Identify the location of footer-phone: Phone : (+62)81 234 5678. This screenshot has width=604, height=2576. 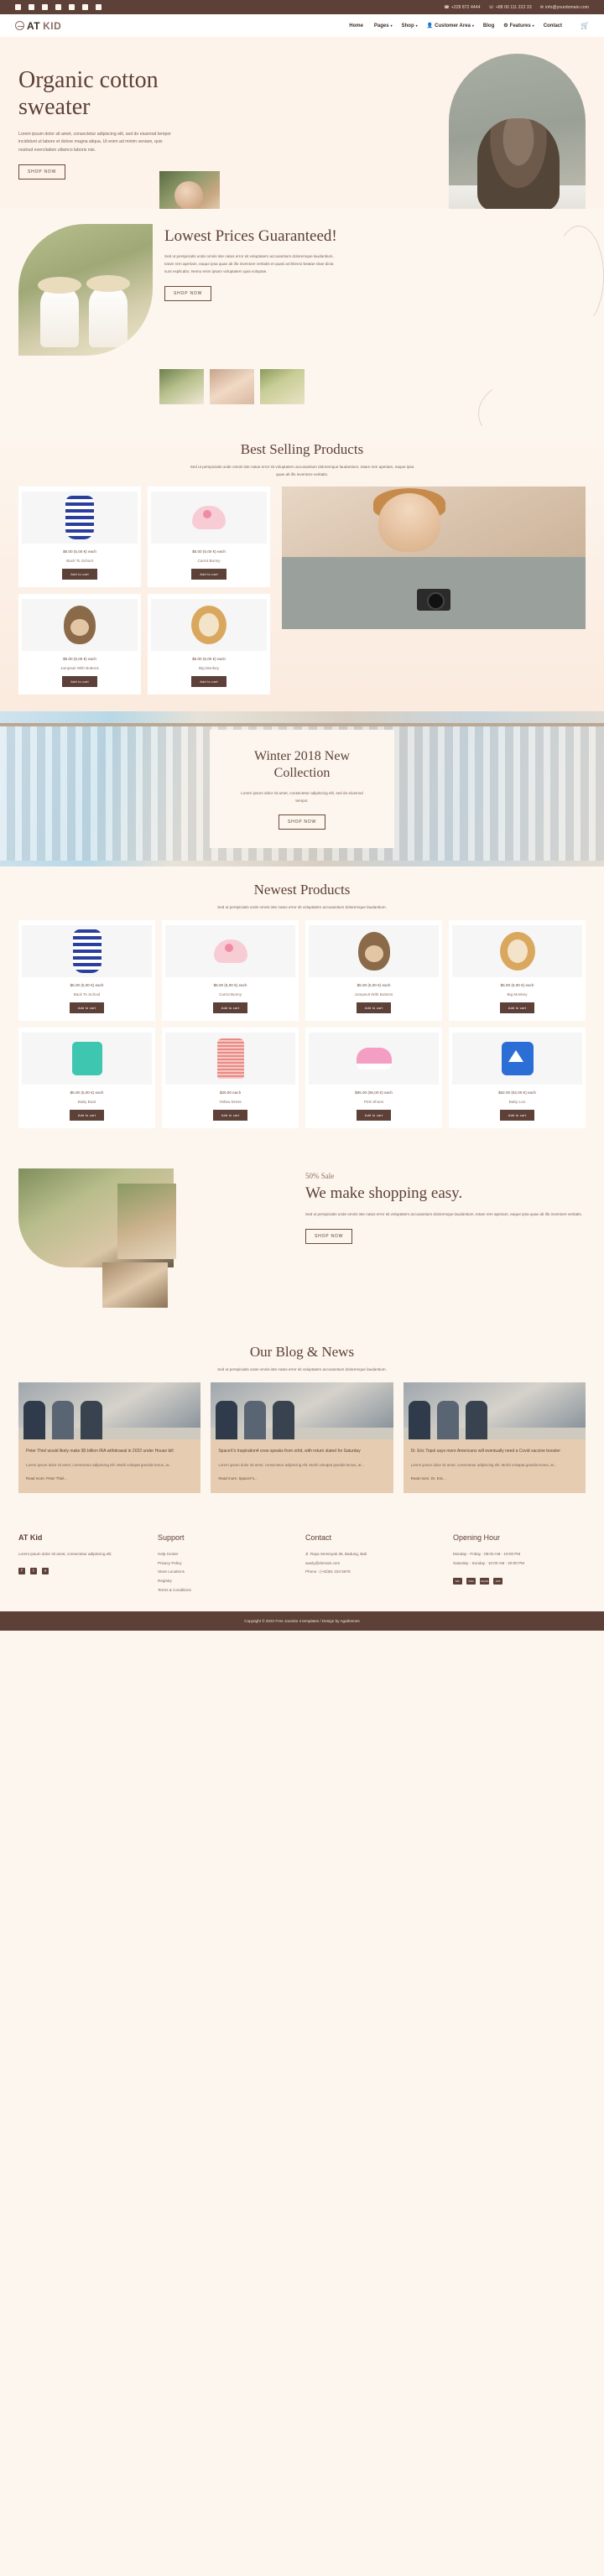
(328, 1571).